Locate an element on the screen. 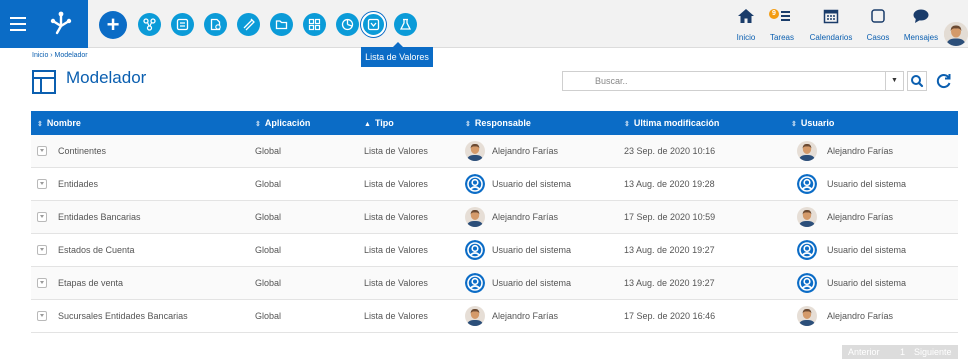 This screenshot has width=968, height=360. home-icon is located at coordinates (746, 16).